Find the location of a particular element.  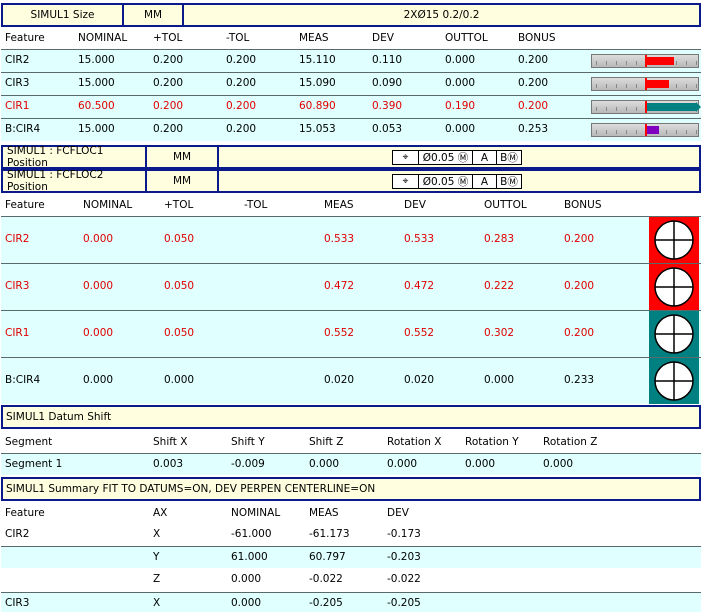

summary-meas-cell: 60.797 is located at coordinates (327, 557).